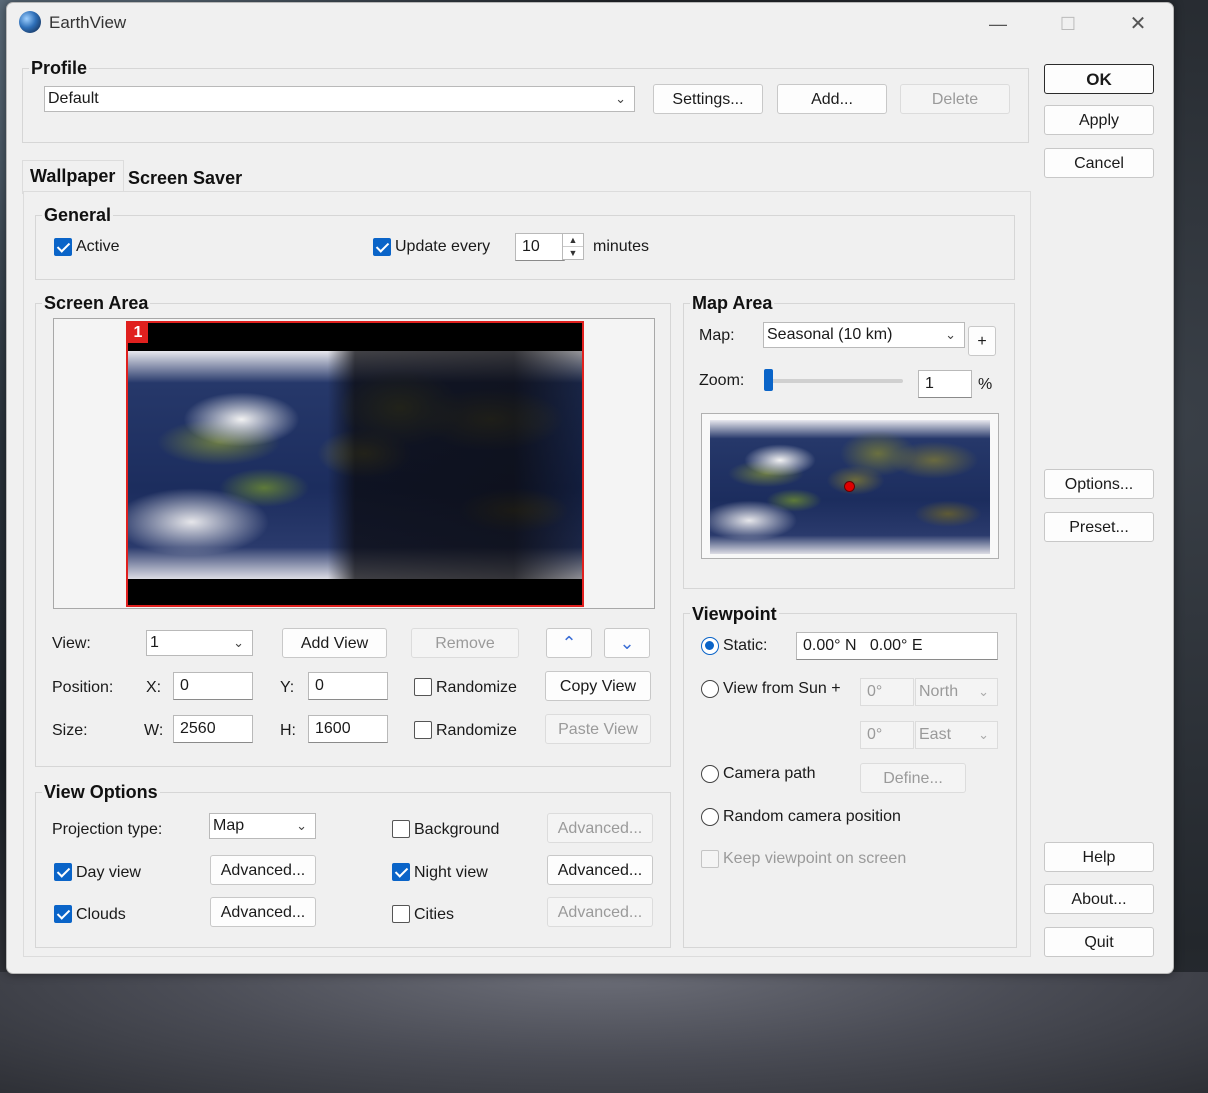  I want to click on camera-path-radio, so click(710, 774).